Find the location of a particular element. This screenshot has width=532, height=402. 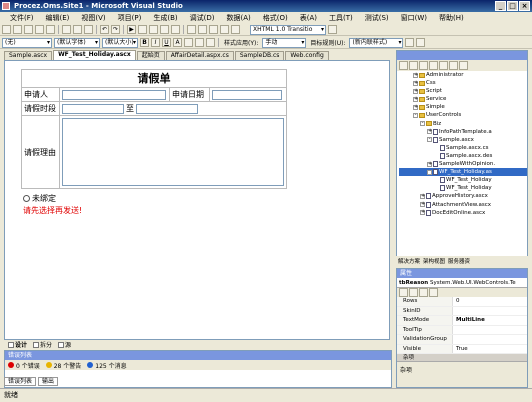

radio-button-icon is located at coordinates (26, 198).